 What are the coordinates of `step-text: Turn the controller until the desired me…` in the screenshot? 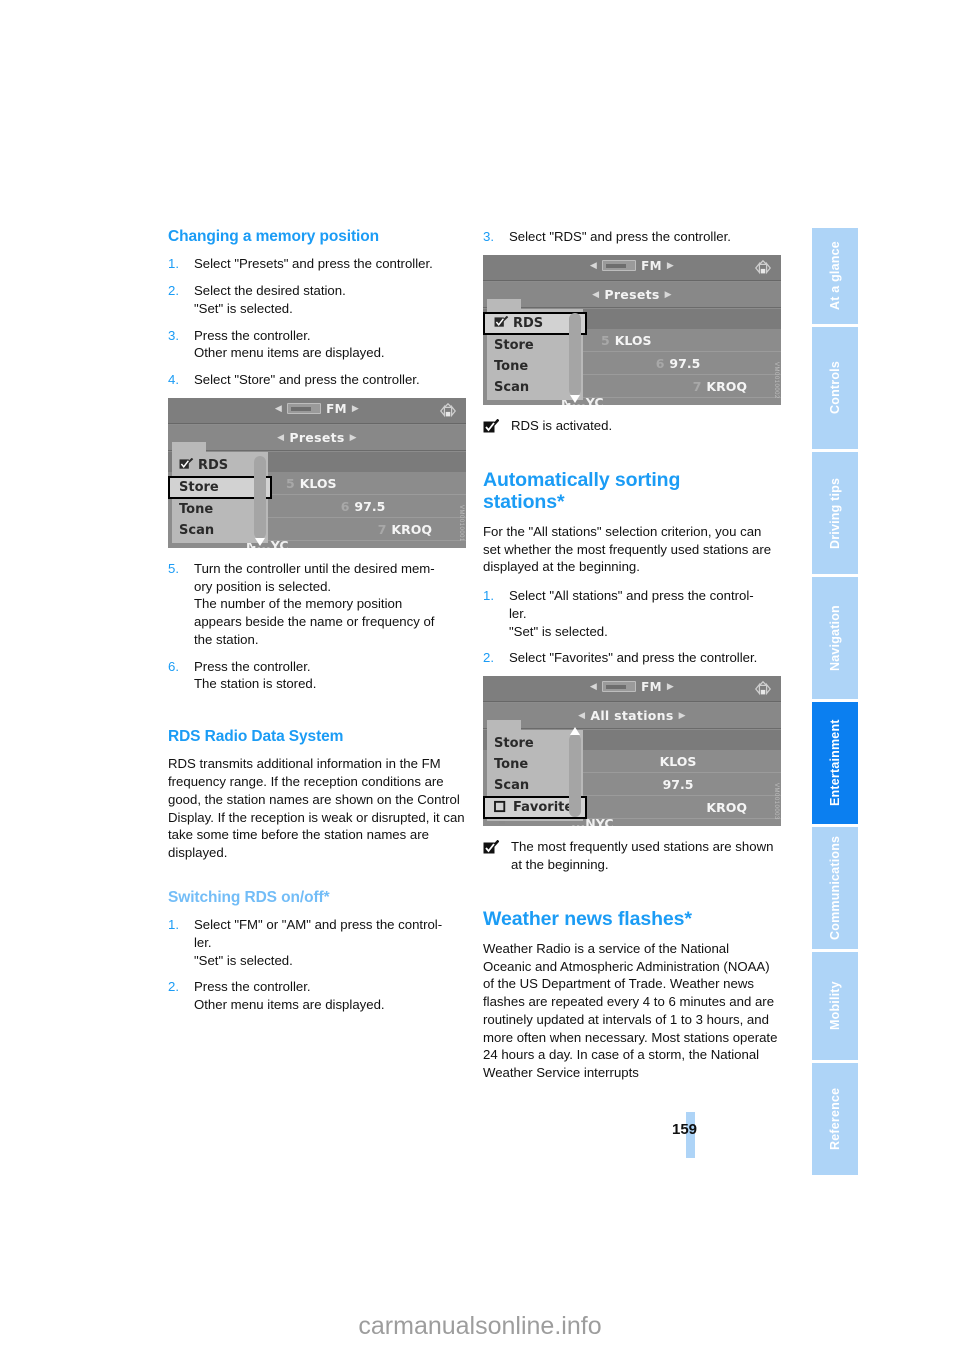 It's located at (314, 568).